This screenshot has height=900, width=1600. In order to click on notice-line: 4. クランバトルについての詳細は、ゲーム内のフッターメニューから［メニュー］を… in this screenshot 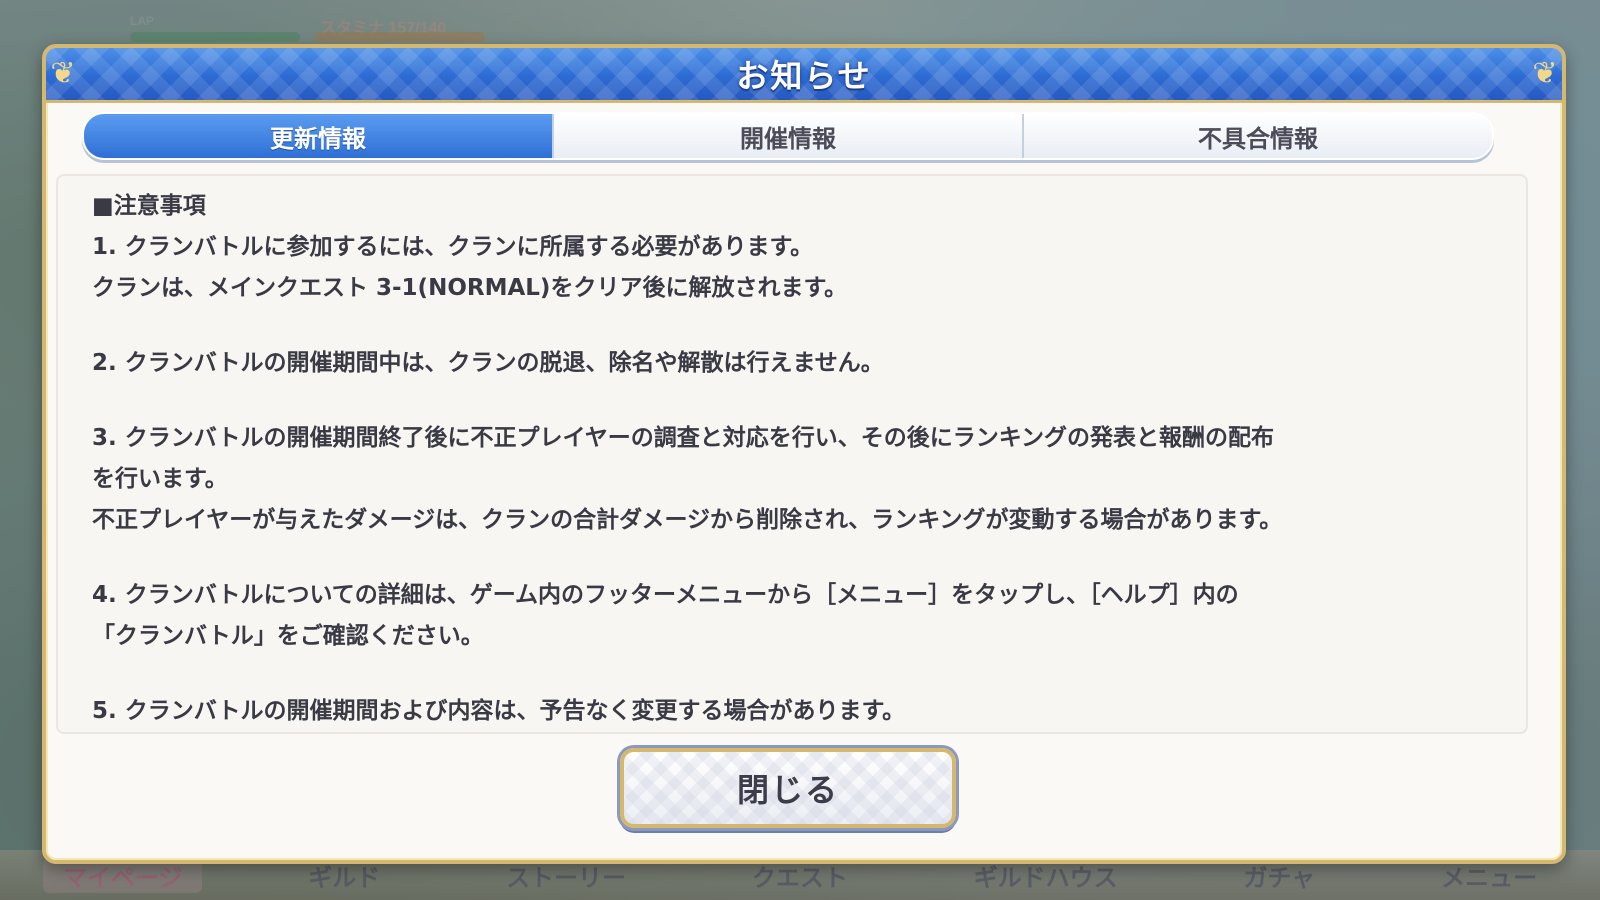, I will do `click(665, 595)`.